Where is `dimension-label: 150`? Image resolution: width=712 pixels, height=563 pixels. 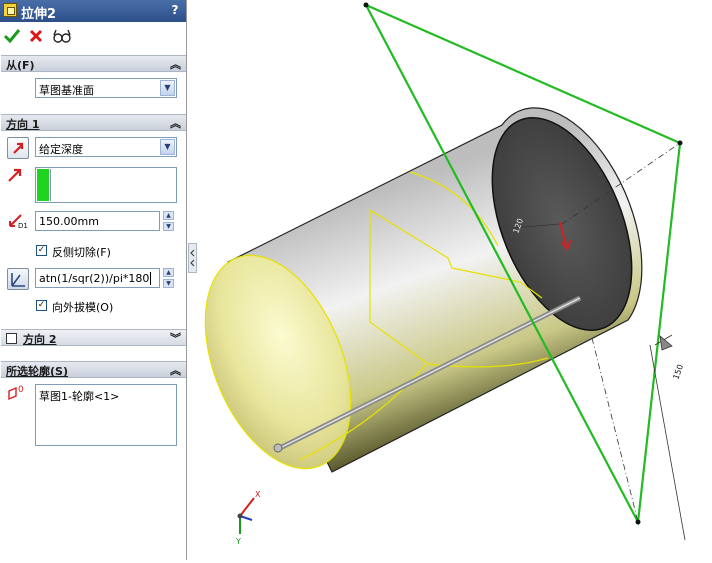
dimension-label: 150 is located at coordinates (678, 371).